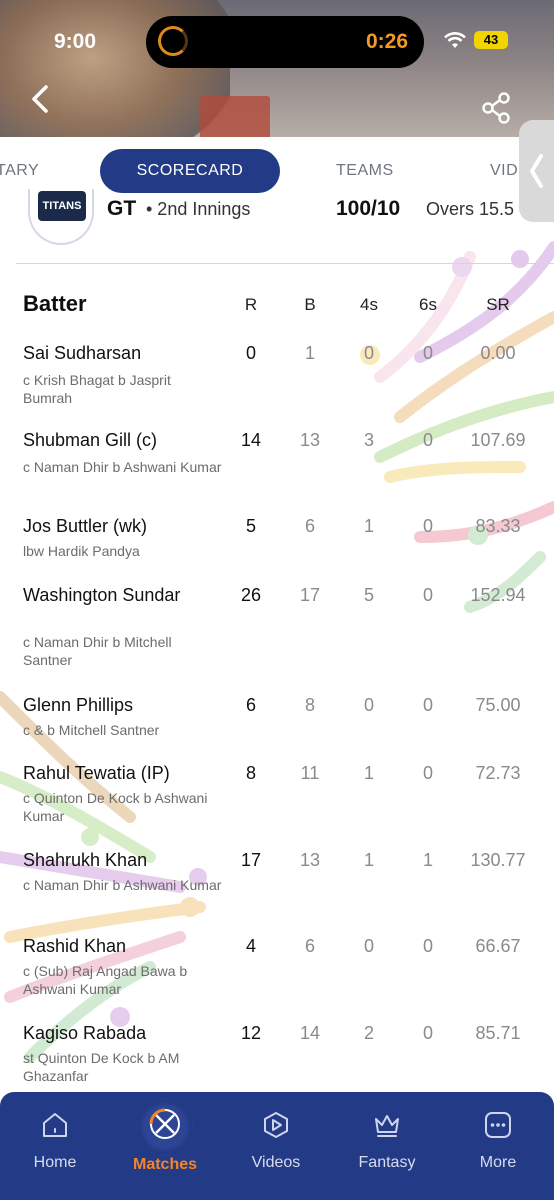 The height and width of the screenshot is (1200, 554). I want to click on tab-videos: VID, so click(504, 171).